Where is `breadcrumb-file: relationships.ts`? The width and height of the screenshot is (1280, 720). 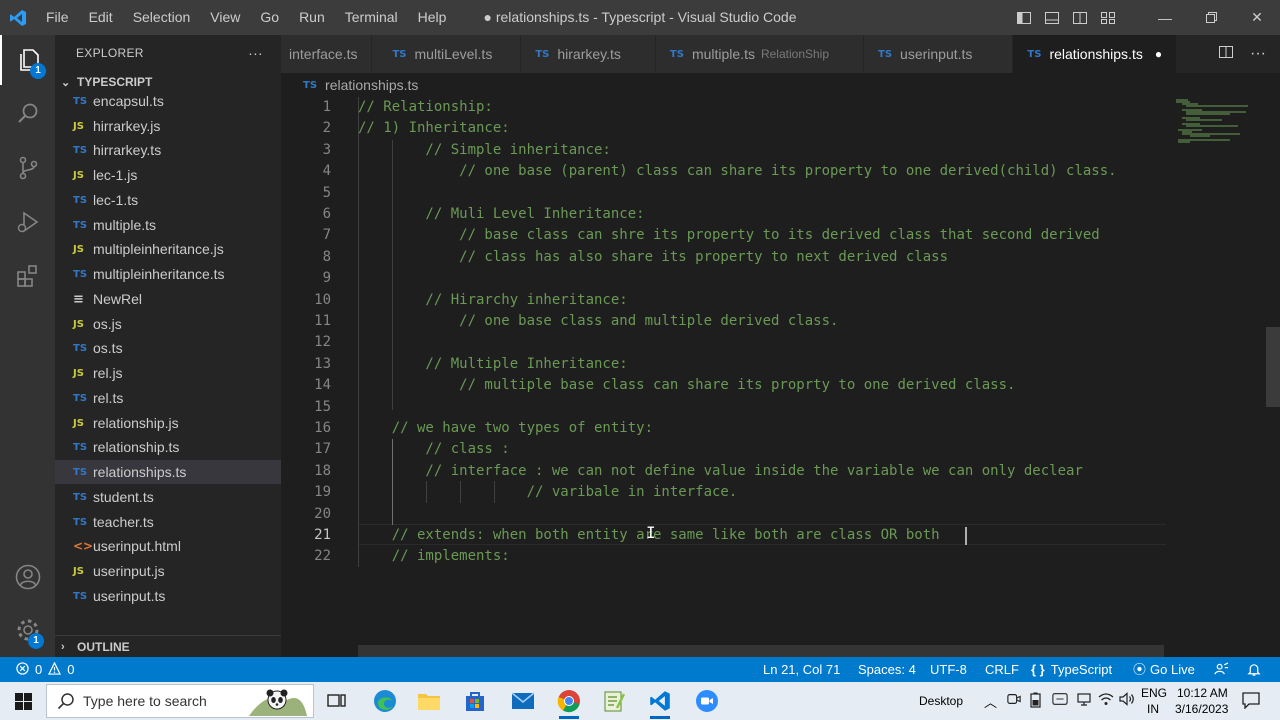
breadcrumb-file: relationships.ts is located at coordinates (371, 85).